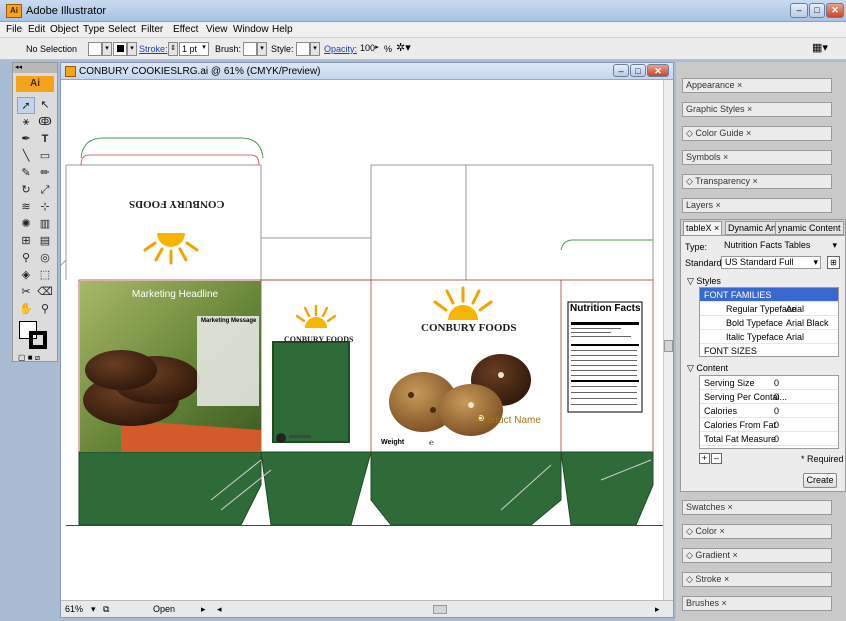  I want to click on live-paint-tool-icon: ◈, so click(26, 275).